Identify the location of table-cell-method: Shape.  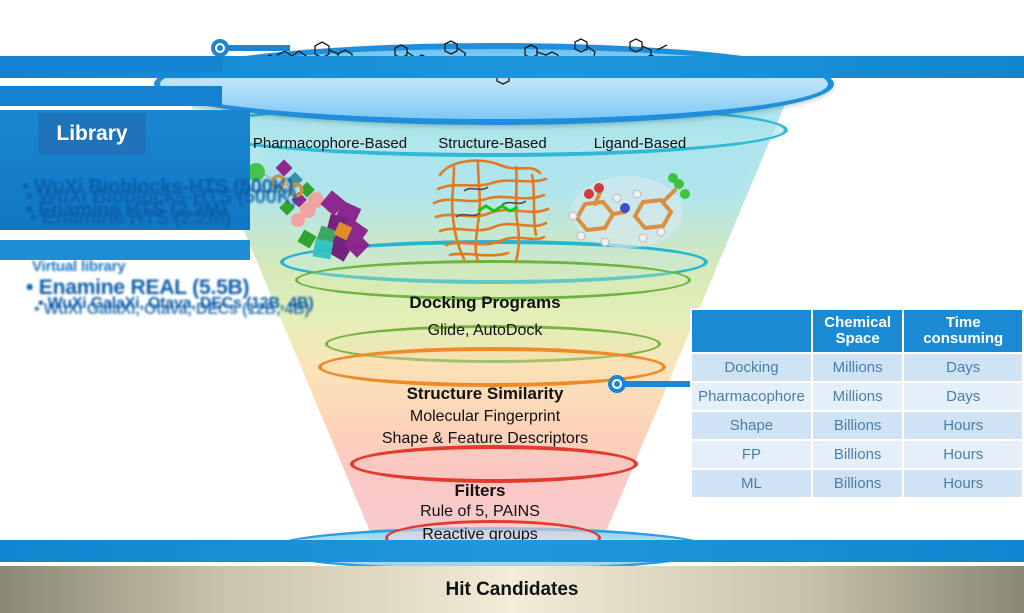
(751, 425).